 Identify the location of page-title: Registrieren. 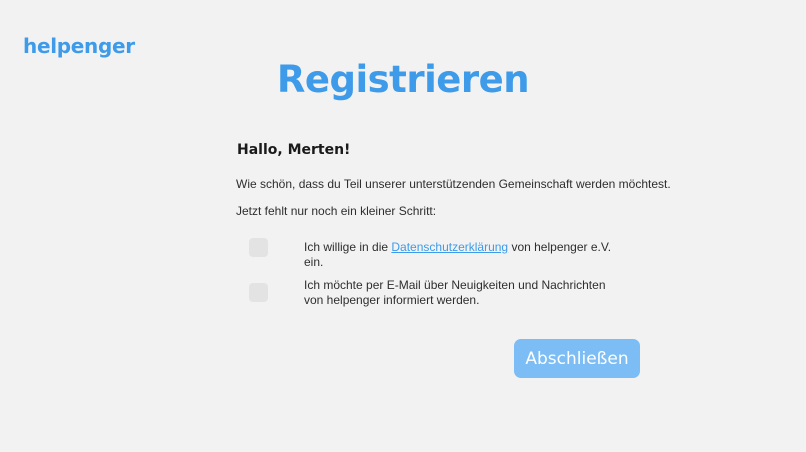
(403, 79).